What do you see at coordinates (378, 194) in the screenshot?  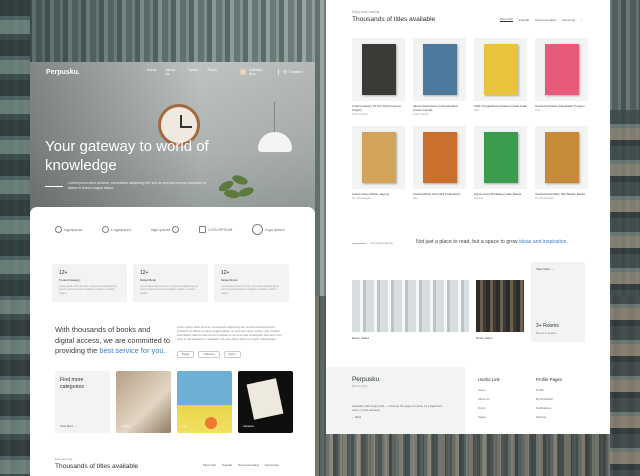 I see `book-title: Aneka Cara Olahan Jagung` at bounding box center [378, 194].